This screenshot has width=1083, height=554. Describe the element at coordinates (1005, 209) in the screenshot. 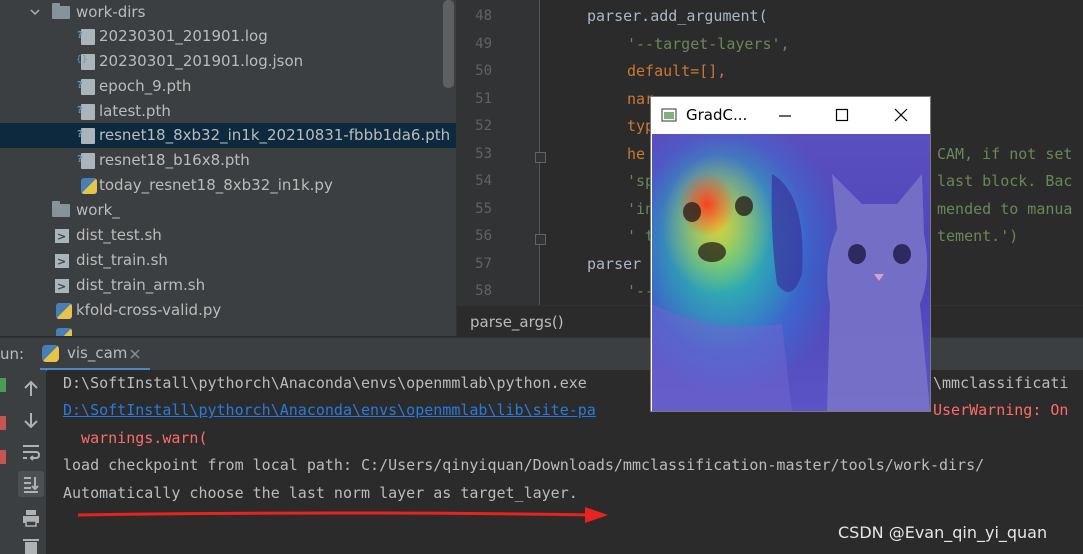

I see `code-line-tail: mended to manua` at that location.